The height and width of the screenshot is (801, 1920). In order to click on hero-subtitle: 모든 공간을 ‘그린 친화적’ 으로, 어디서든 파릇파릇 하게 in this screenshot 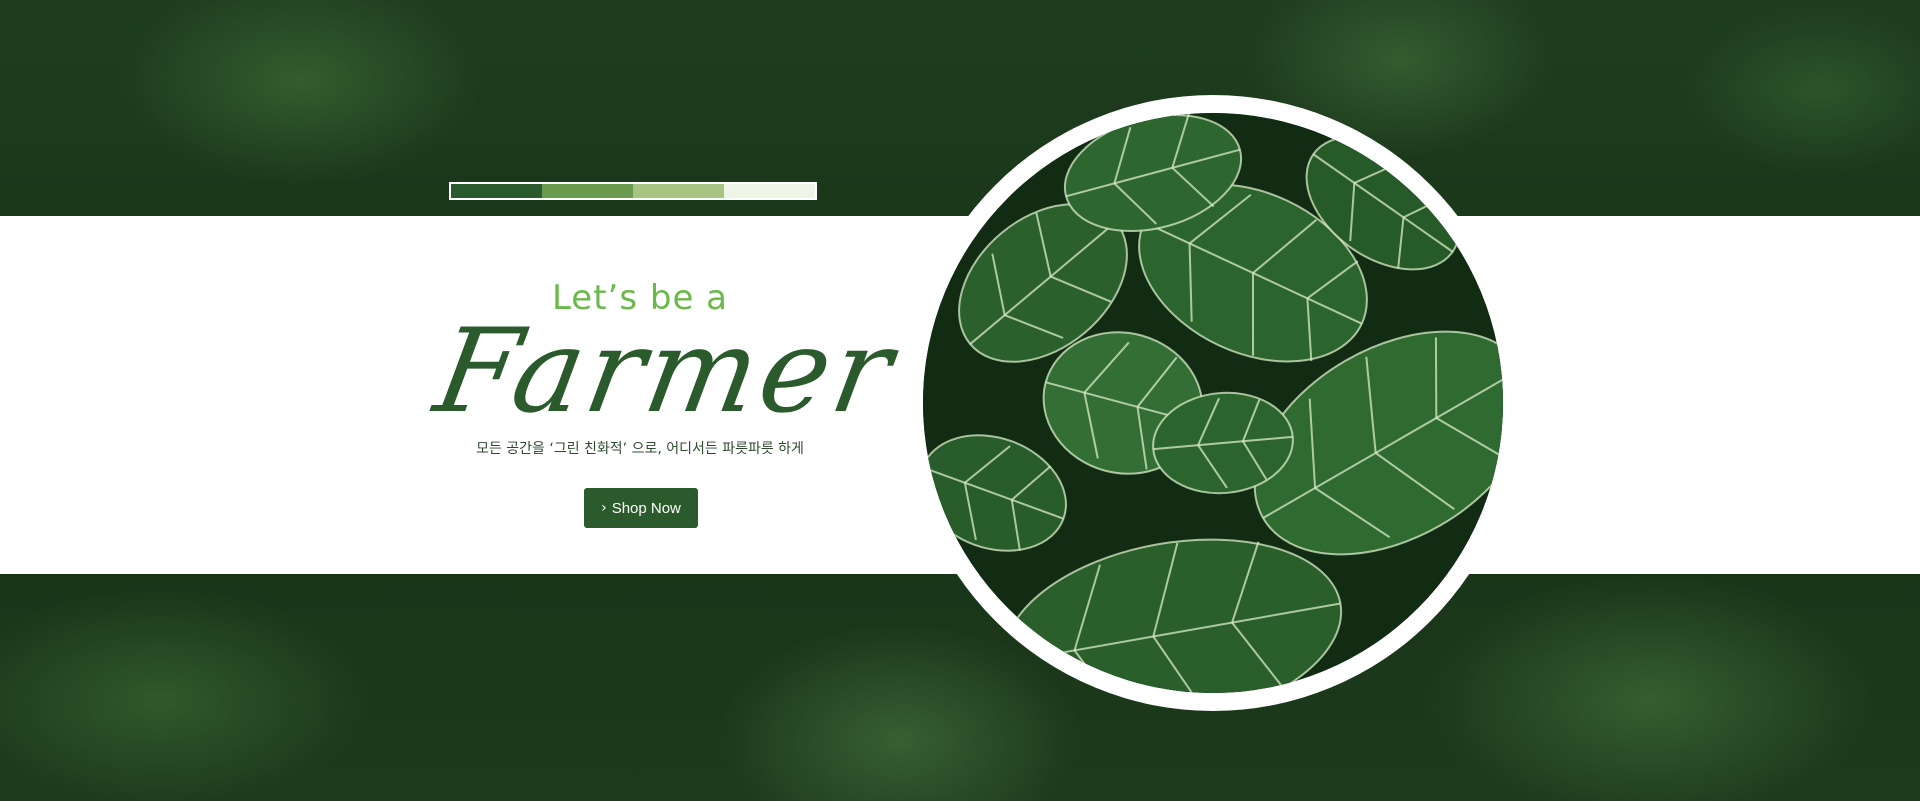, I will do `click(640, 449)`.